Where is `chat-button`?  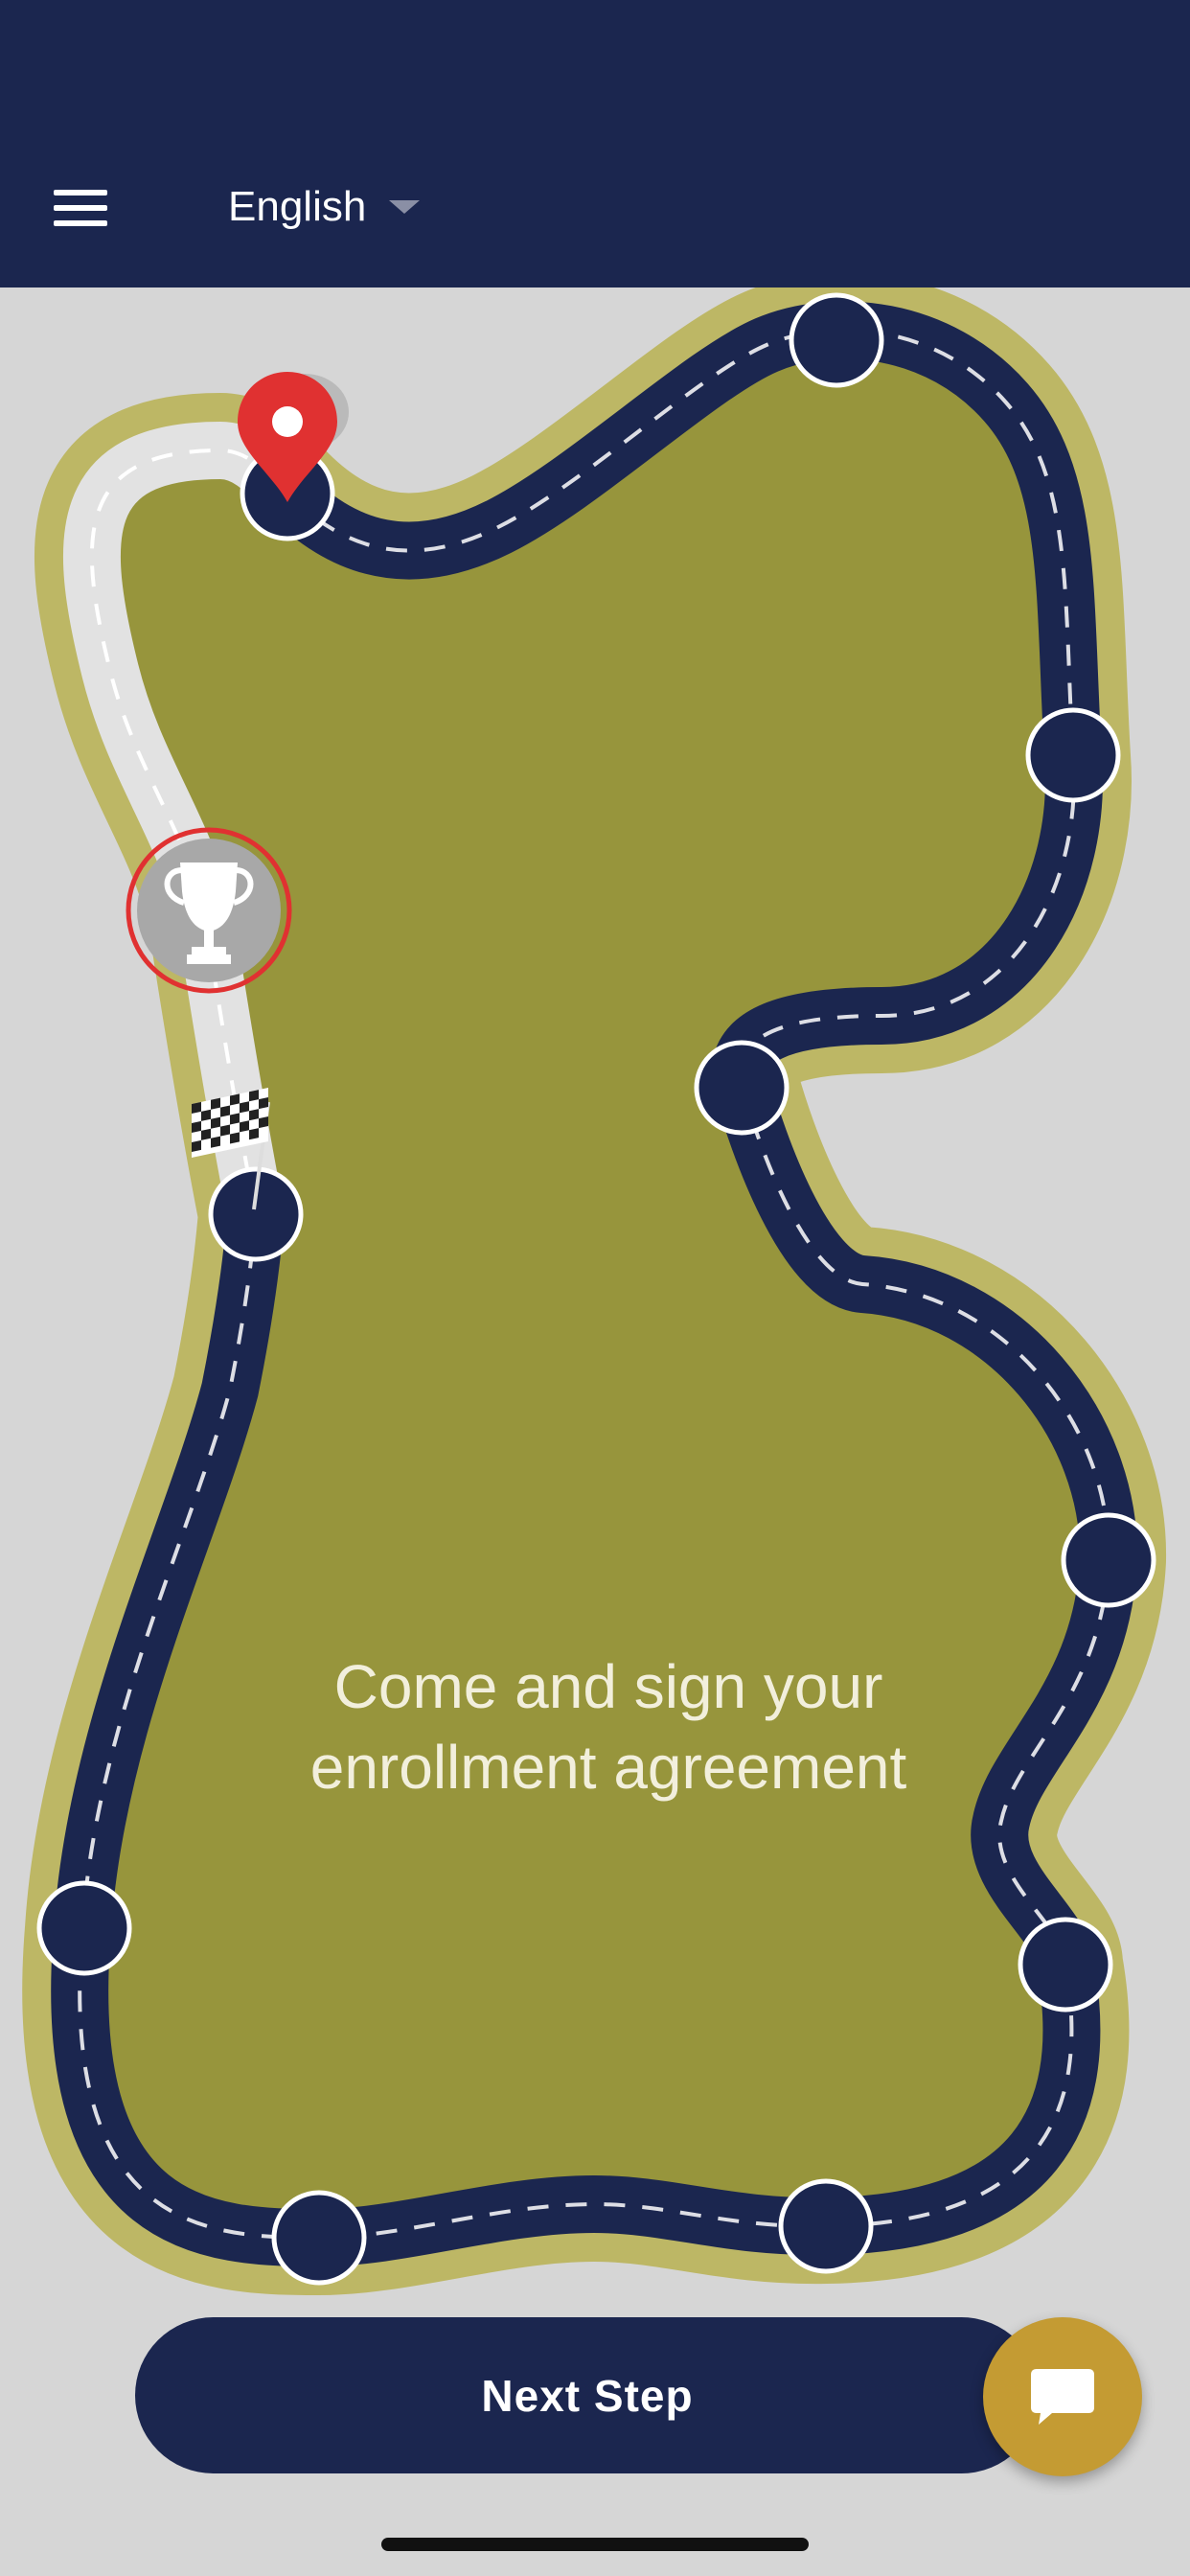 chat-button is located at coordinates (1063, 2396).